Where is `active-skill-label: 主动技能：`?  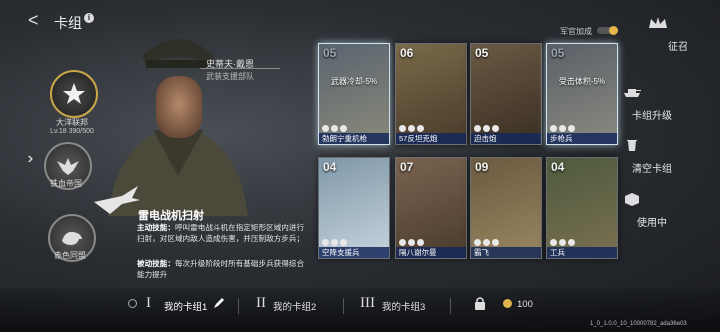
active-skill-label: 主动技能： is located at coordinates (156, 227).